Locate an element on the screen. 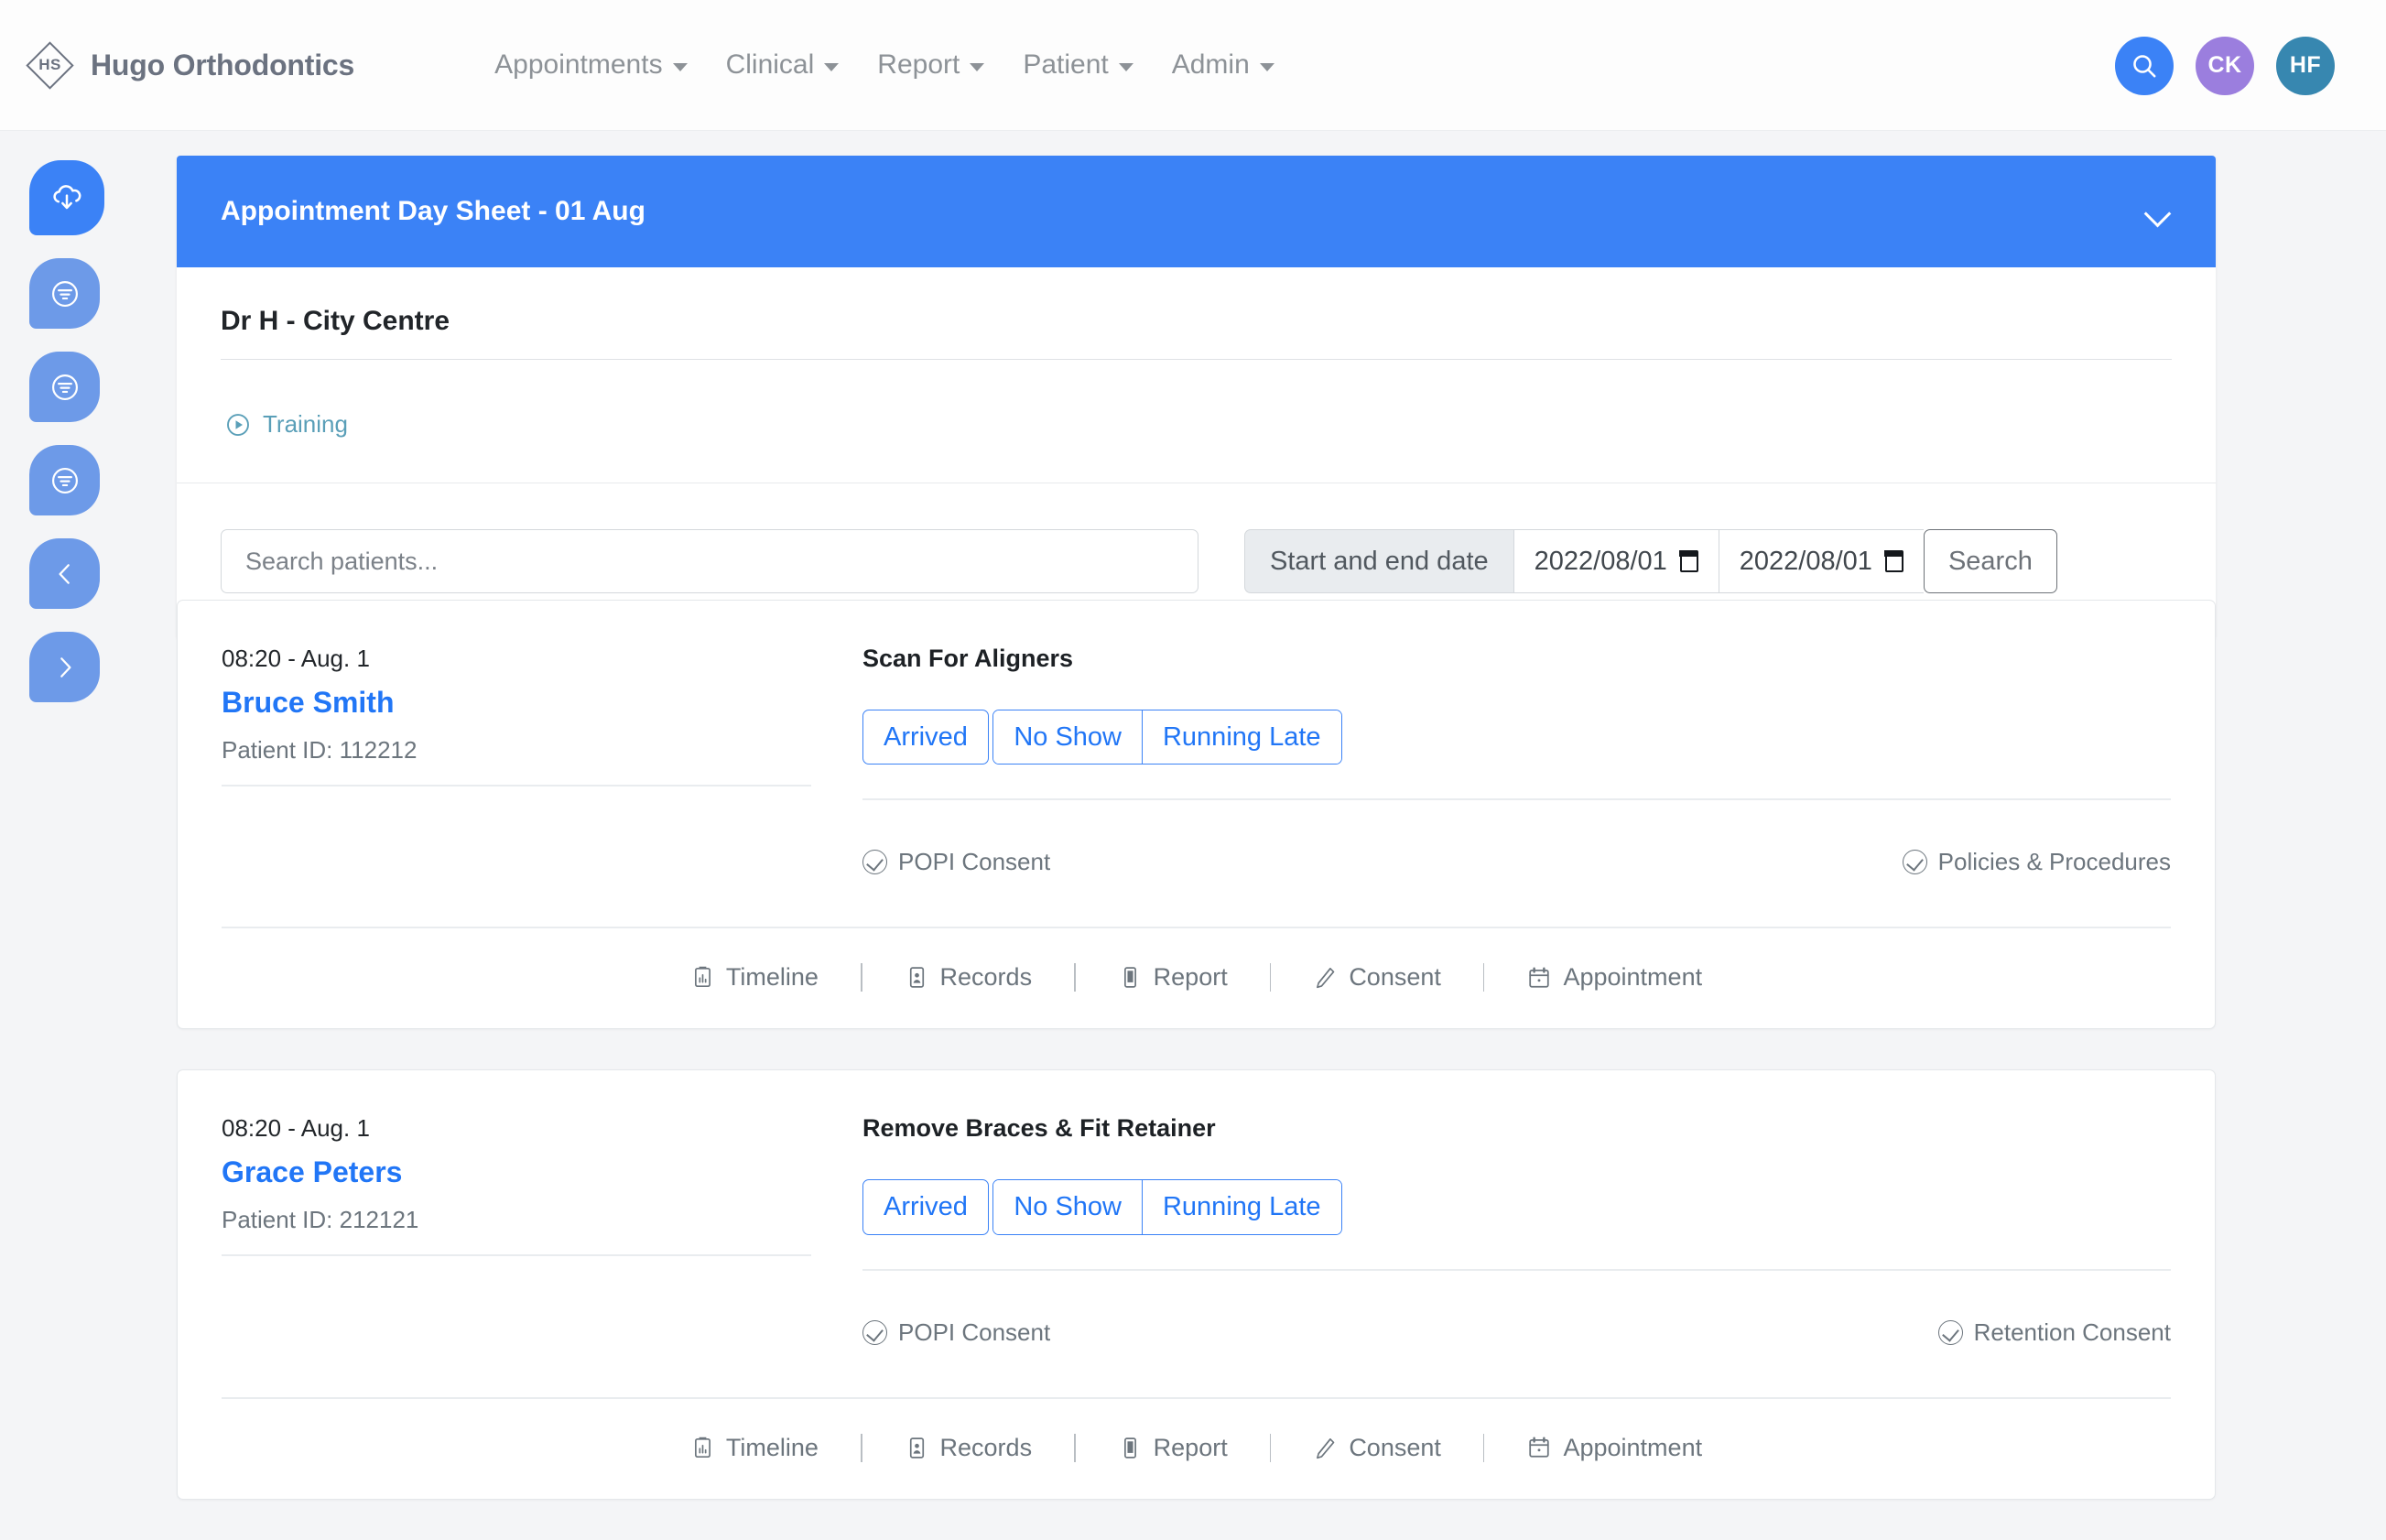 The height and width of the screenshot is (1540, 2386). rail-button-previous is located at coordinates (64, 573).